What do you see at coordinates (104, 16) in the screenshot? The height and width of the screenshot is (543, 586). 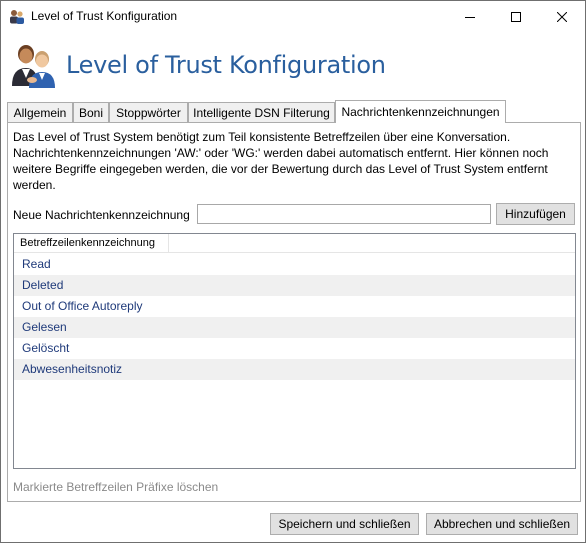 I see `window-title: Level of Trust Konfiguration` at bounding box center [104, 16].